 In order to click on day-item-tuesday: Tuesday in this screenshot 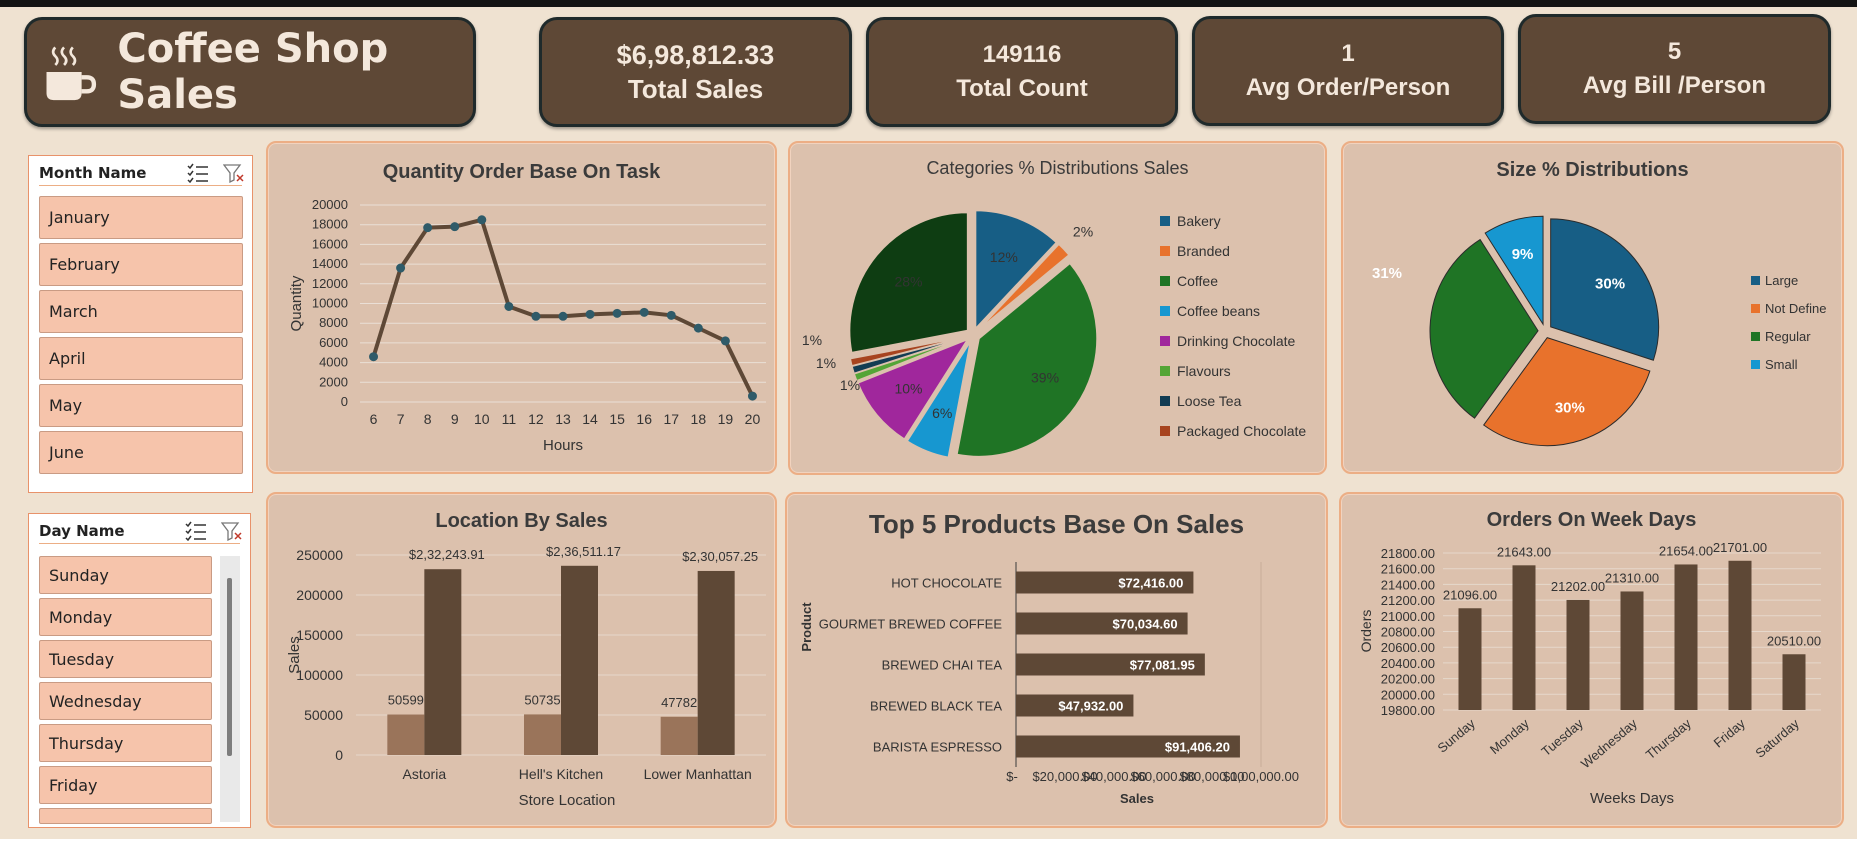, I will do `click(125, 659)`.